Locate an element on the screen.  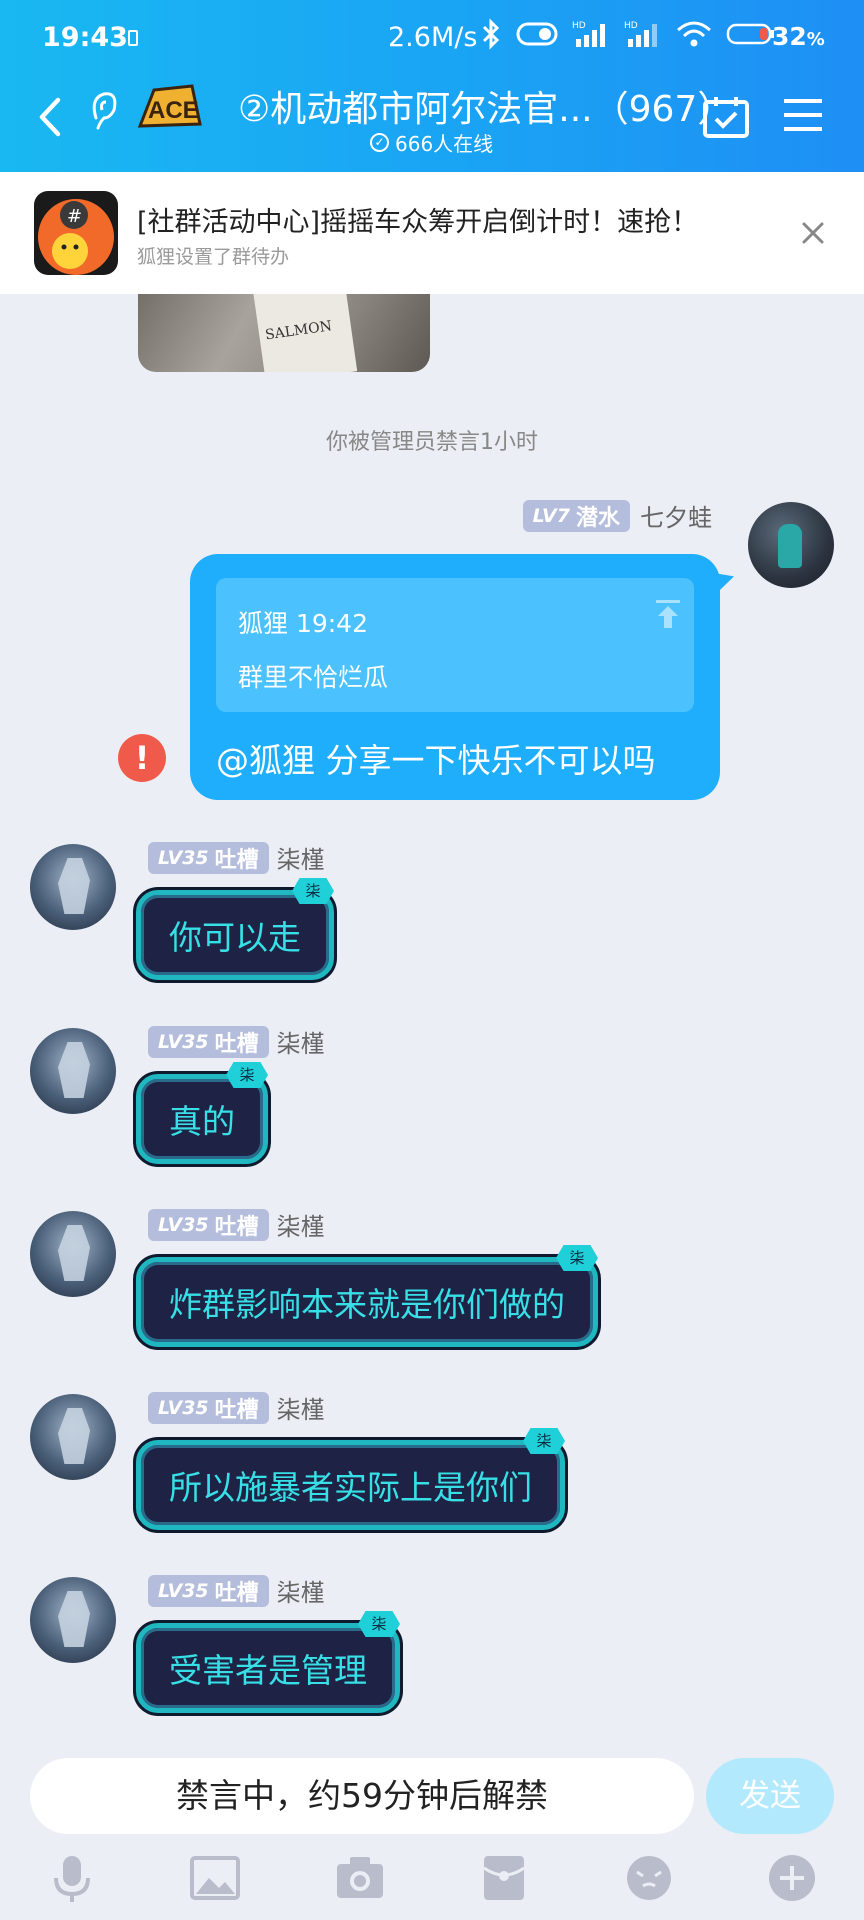
system-message: 你被管理员禁言1小时 is located at coordinates (432, 442).